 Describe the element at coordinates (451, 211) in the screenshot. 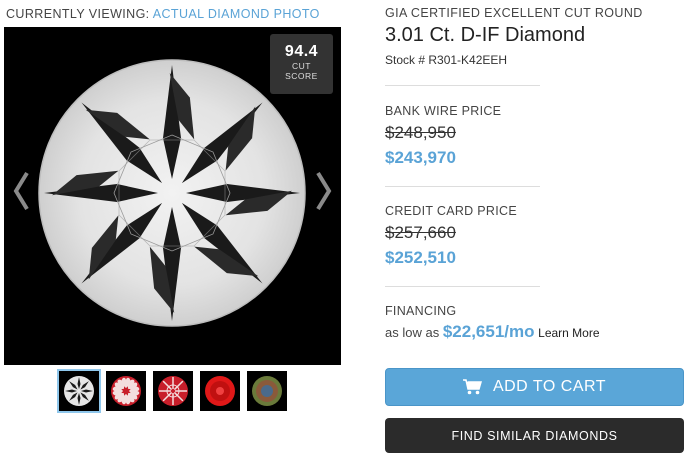

I see `credit-card-label: CREDIT CARD PRICE` at that location.